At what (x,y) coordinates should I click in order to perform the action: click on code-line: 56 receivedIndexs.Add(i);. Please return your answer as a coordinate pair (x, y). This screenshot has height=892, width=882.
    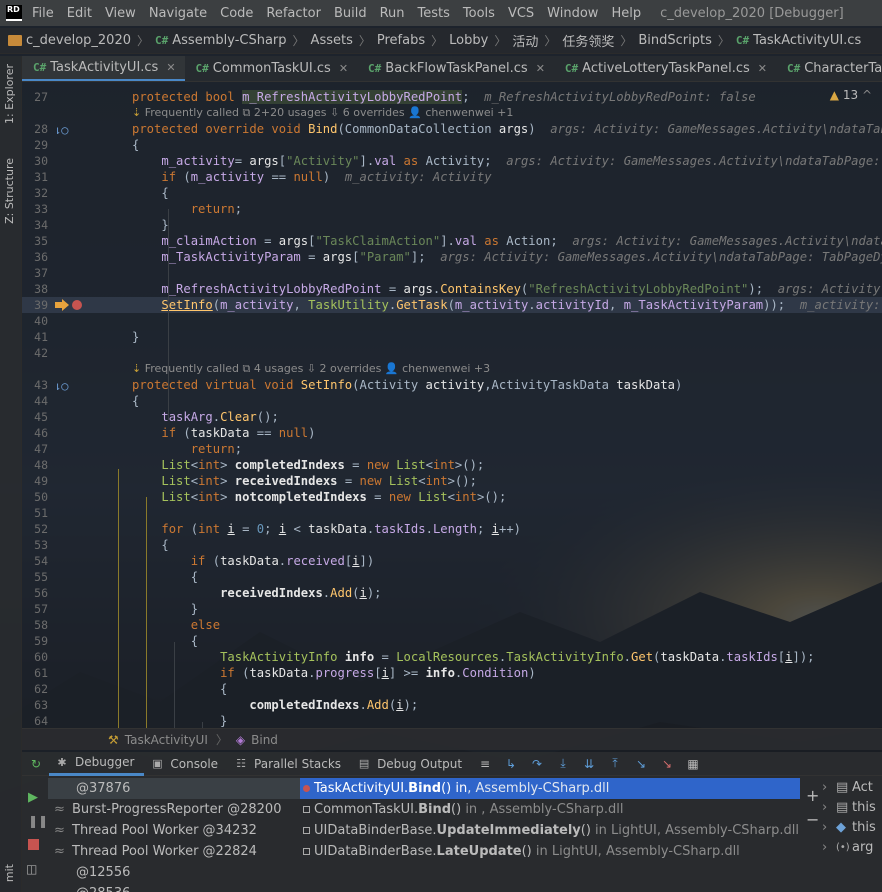
    Looking at the image, I should click on (452, 593).